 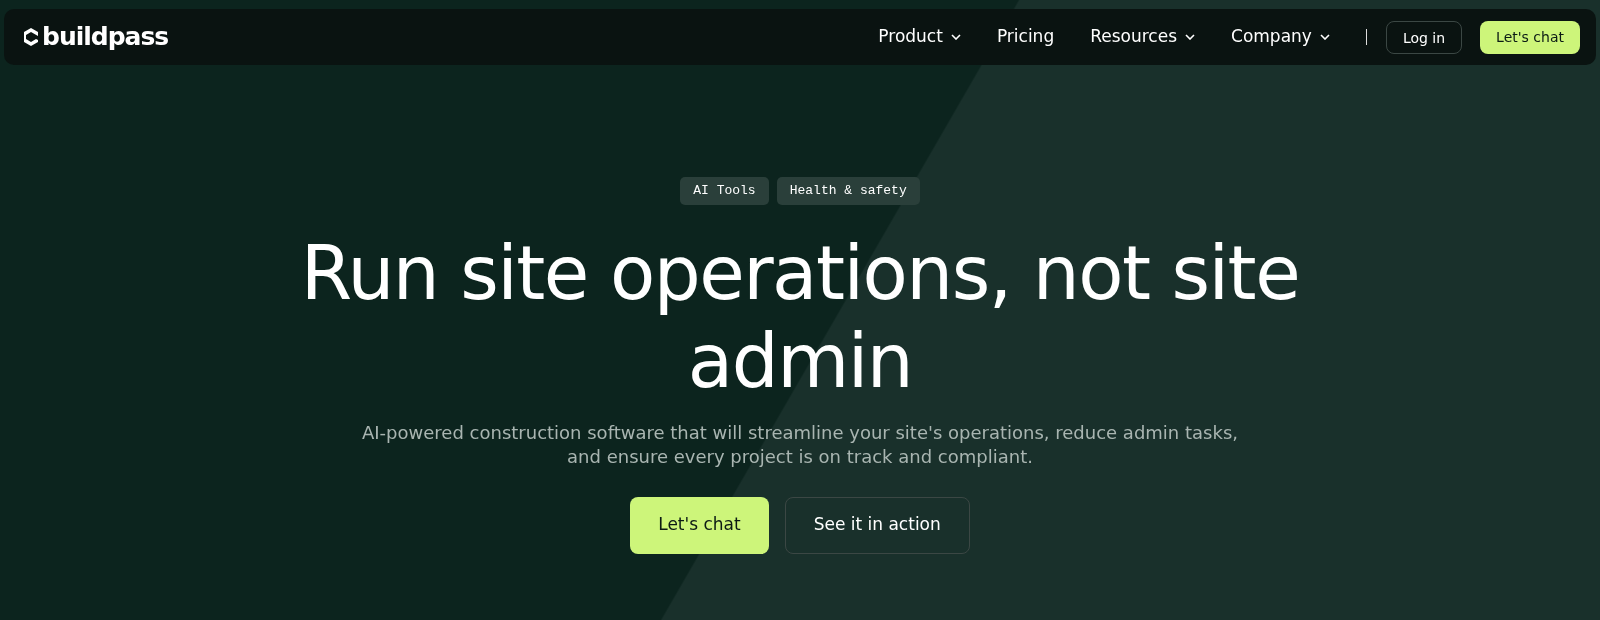 I want to click on nav-link: Company, so click(x=1280, y=37).